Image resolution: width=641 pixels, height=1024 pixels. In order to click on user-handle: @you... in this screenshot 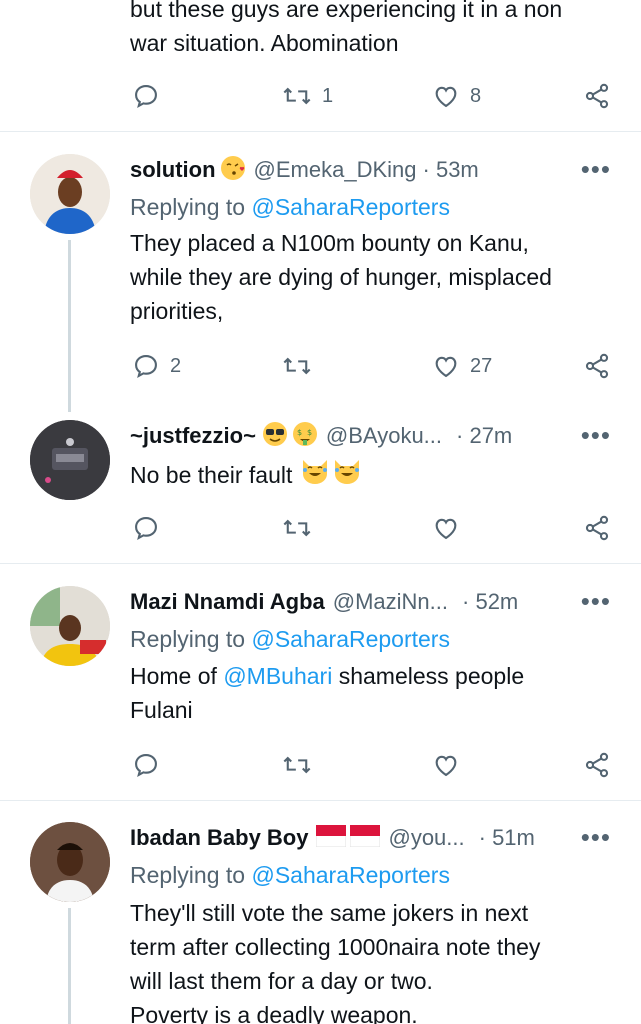, I will do `click(426, 838)`.